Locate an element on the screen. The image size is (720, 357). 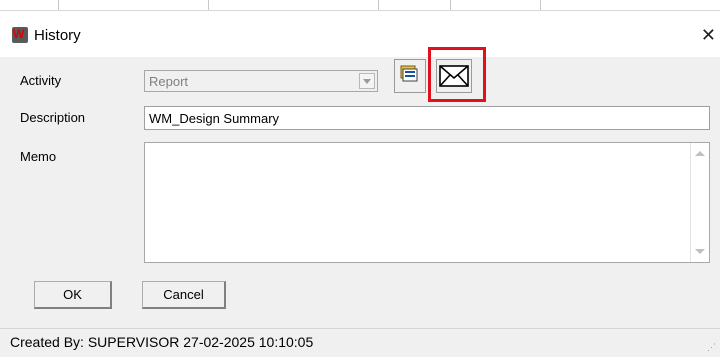
memo-scrollbar is located at coordinates (699, 202).